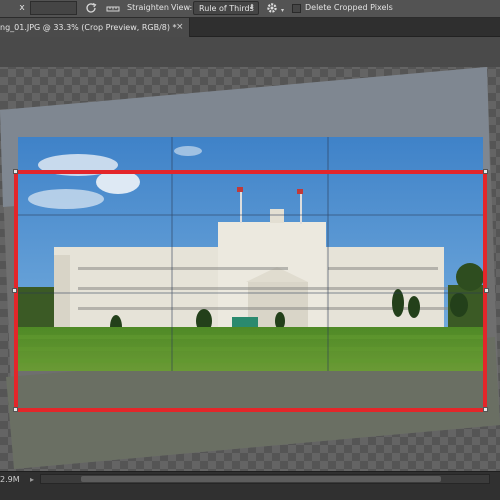 The width and height of the screenshot is (500, 500). I want to click on crop-handle-tr, so click(485, 171).